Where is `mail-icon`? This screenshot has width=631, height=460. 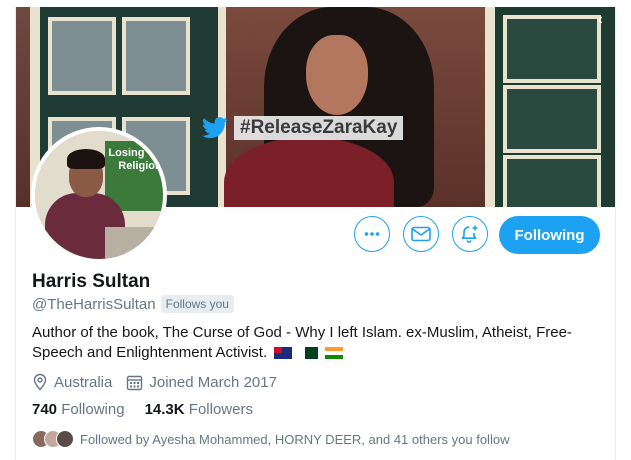 mail-icon is located at coordinates (421, 234).